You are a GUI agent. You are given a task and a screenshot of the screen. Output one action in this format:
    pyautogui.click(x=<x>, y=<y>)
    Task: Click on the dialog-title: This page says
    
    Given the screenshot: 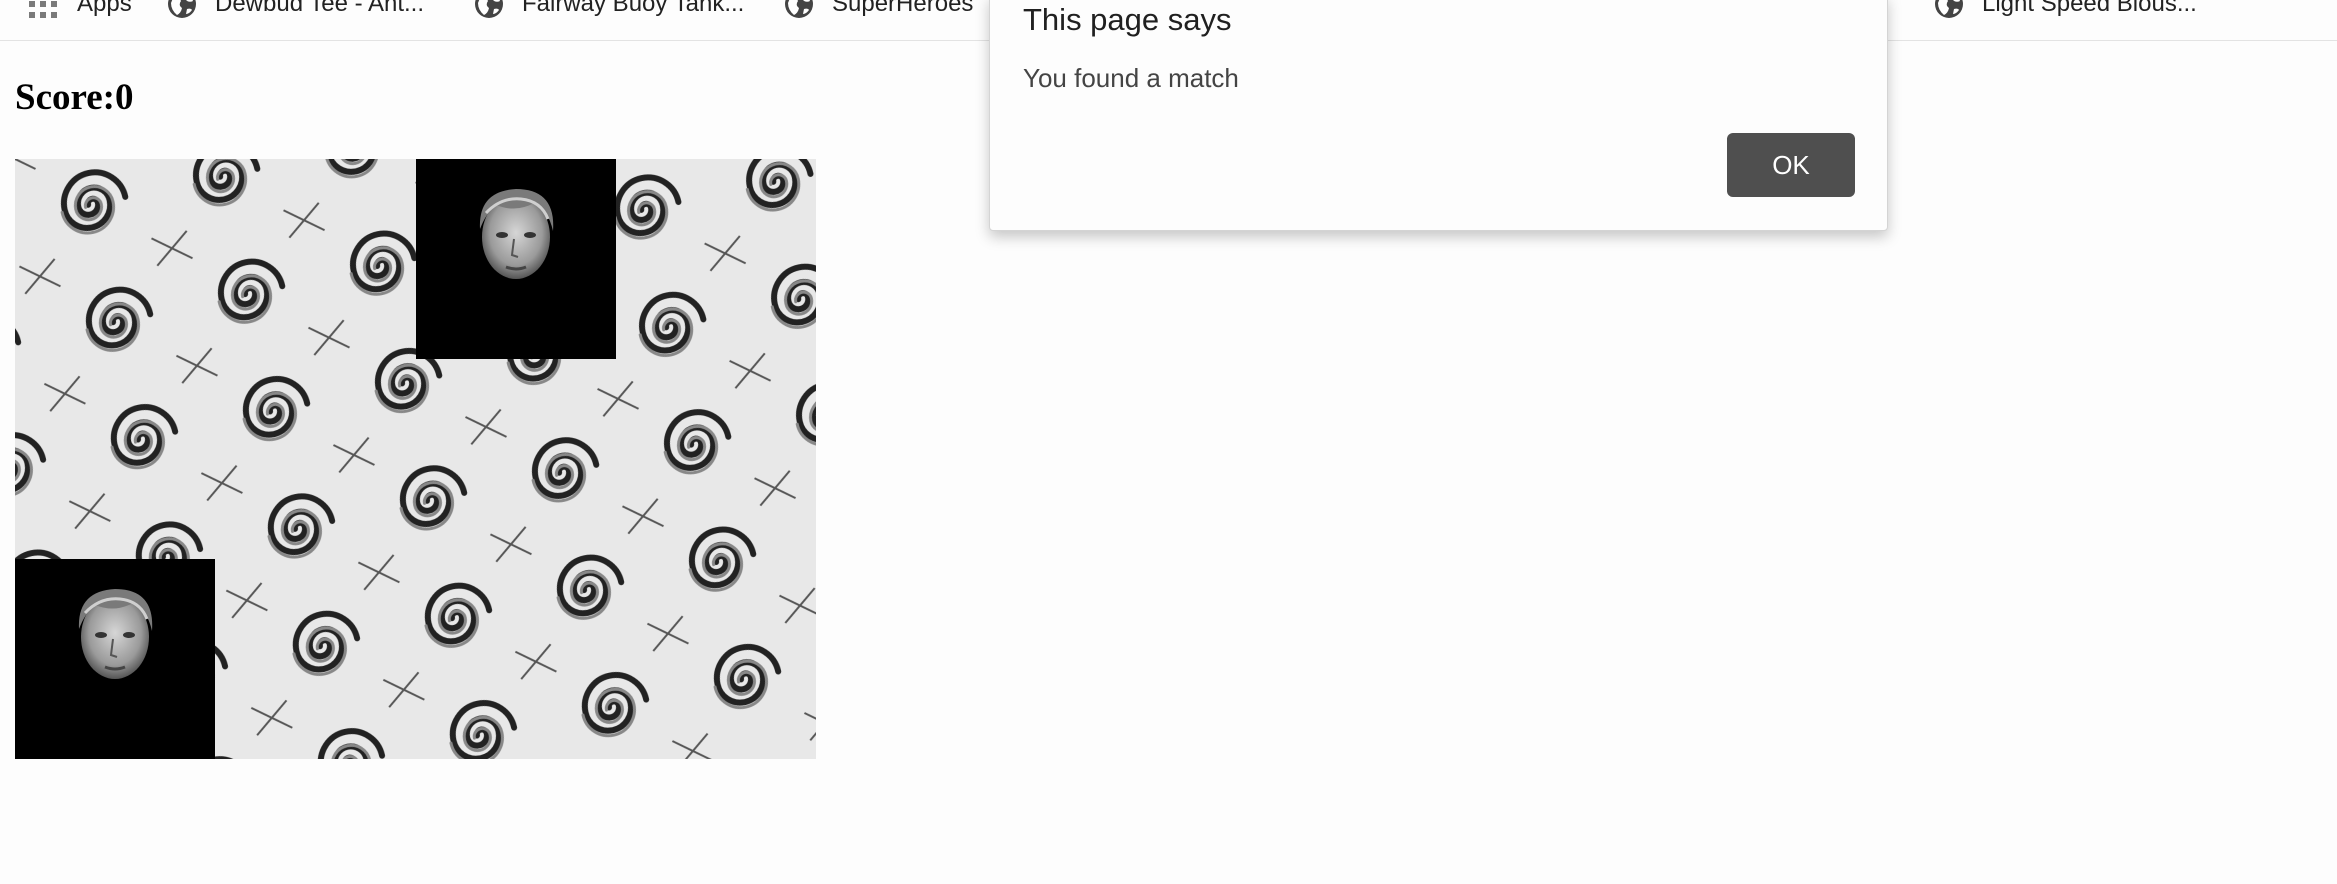 What is the action you would take?
    pyautogui.click(x=1127, y=19)
    